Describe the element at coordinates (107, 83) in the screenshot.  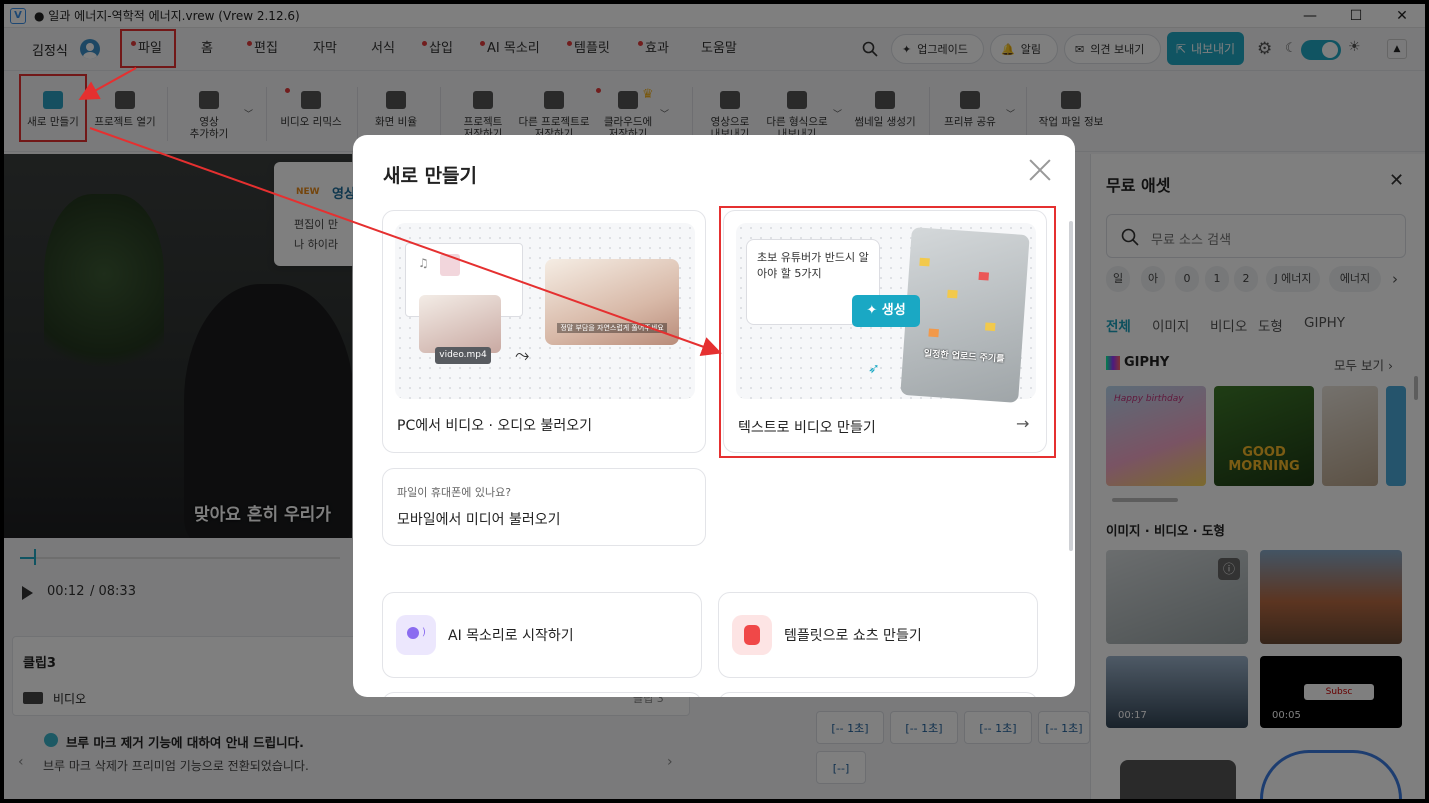
I see `arrow-to-new-button` at that location.